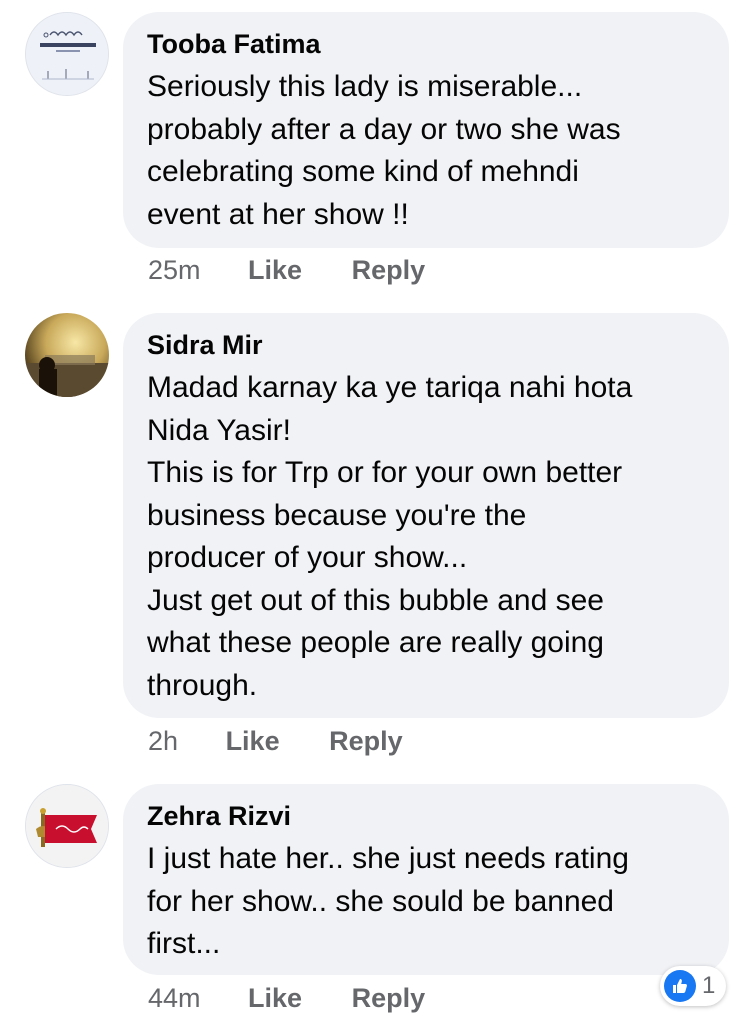 Image resolution: width=755 pixels, height=1024 pixels. I want to click on avatar-calligraphy-image, so click(67, 54).